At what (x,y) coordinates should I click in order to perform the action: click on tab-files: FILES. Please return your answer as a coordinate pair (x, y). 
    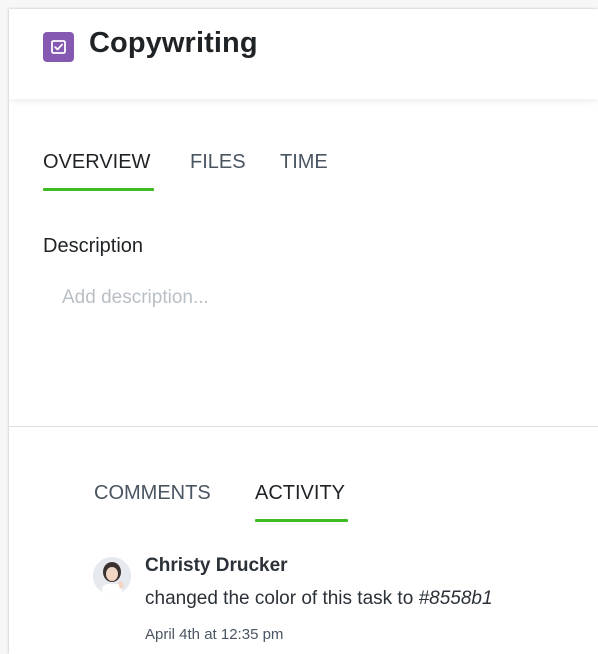
    Looking at the image, I should click on (218, 162).